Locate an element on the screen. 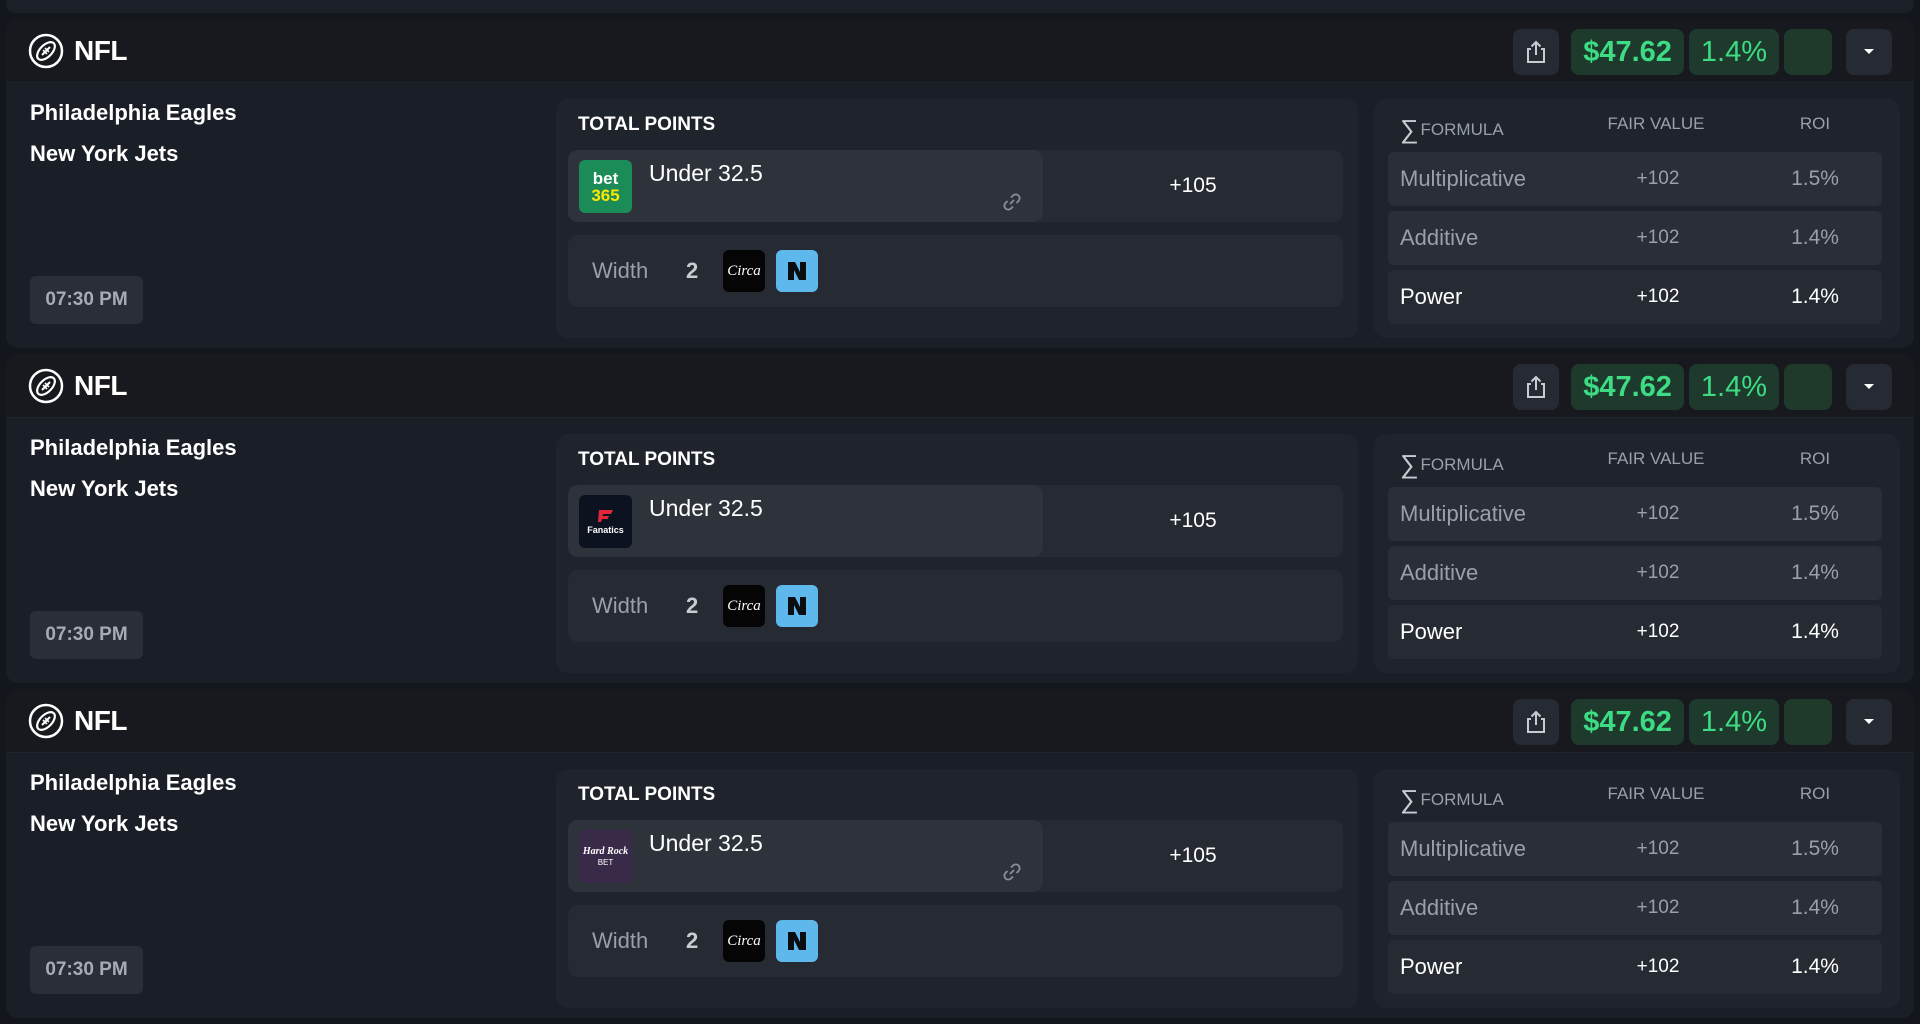  bet-selection: Hard Rock BET Under 32.5 is located at coordinates (805, 856).